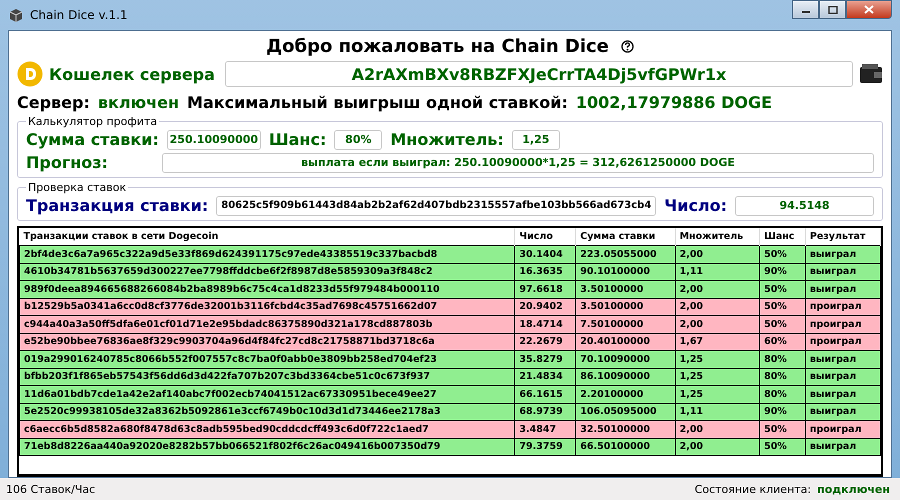 This screenshot has height=500, width=900. I want to click on bet-row: 2bf4de3c6a7a965c322a9d5e33f869d624391175c97ede43385519c337bacbd8 30.1404 223.05055000 2,00 50% выиграл, so click(450, 254).